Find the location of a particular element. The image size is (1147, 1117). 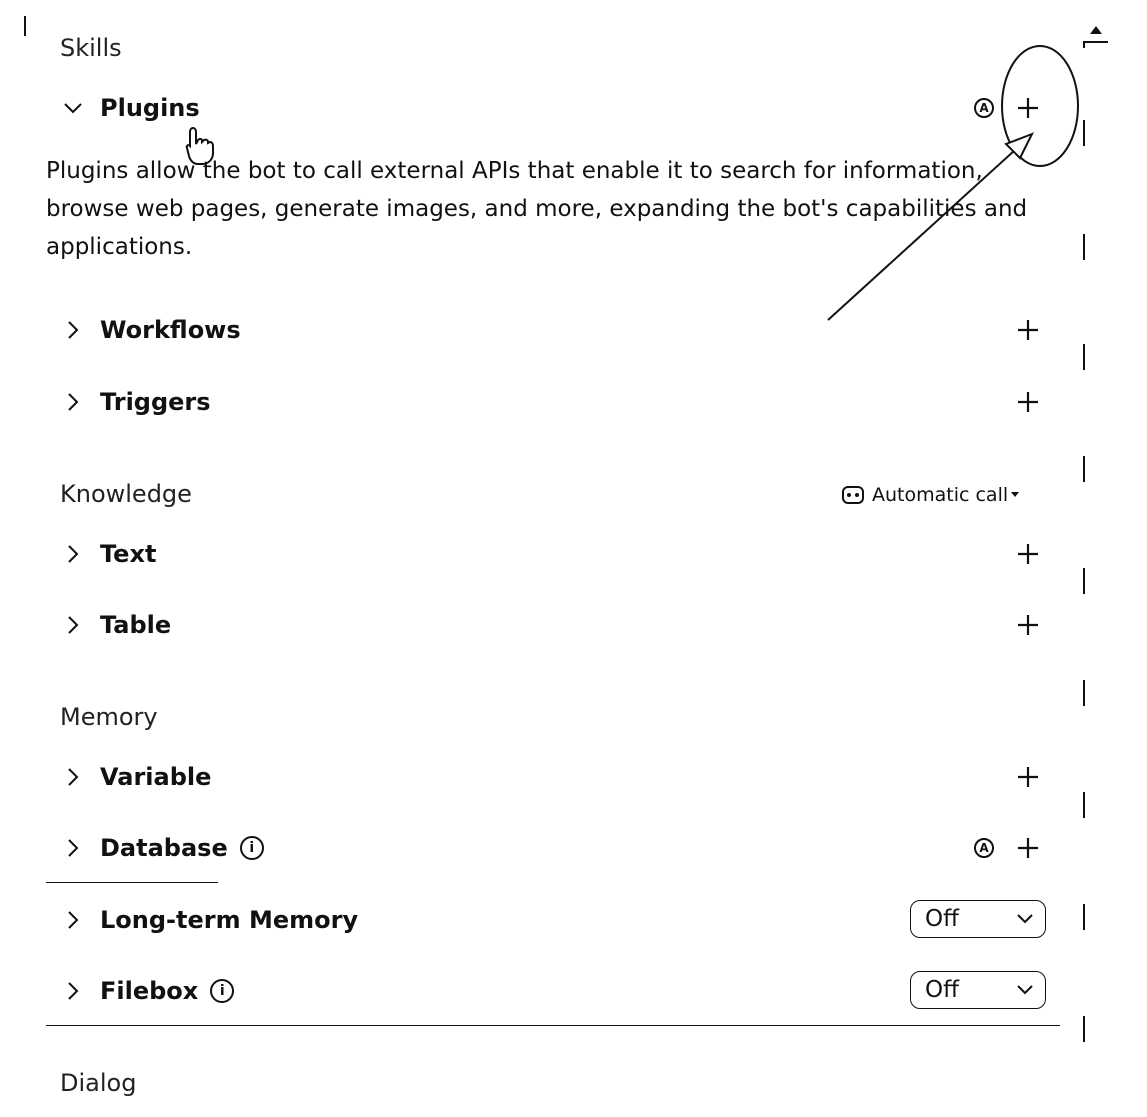

memory-long-term-row: Long-term Memory Off is located at coordinates (551, 920).